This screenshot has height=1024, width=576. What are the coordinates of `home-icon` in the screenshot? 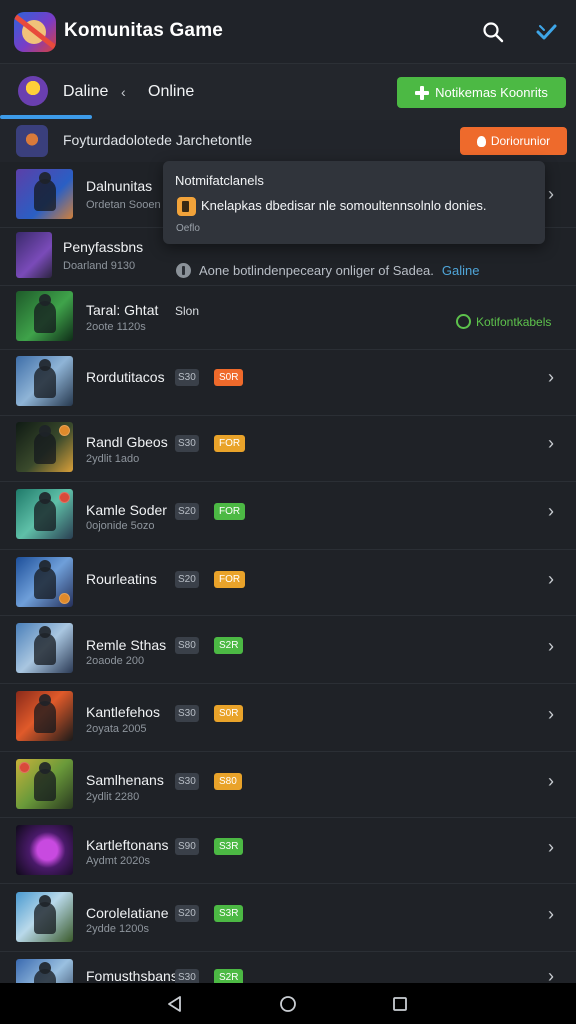 It's located at (288, 1004).